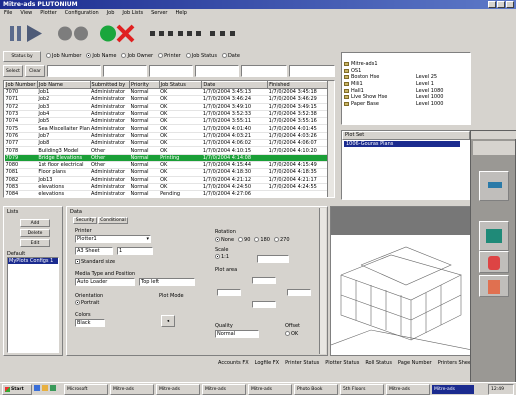 Image resolution: width=516 pixels, height=395 pixels. What do you see at coordinates (48, 13) in the screenshot?
I see `menu-plotter: Plotter` at bounding box center [48, 13].